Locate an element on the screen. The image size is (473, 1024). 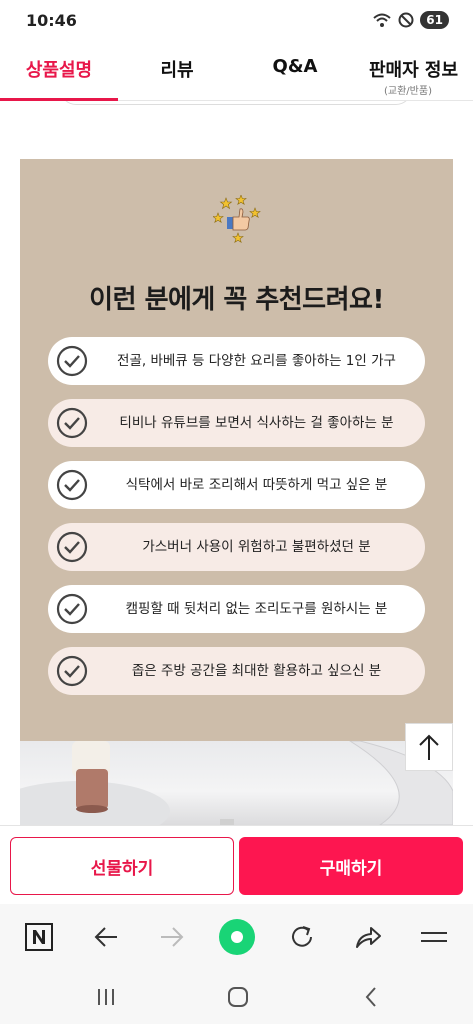
home-button is located at coordinates (238, 997).